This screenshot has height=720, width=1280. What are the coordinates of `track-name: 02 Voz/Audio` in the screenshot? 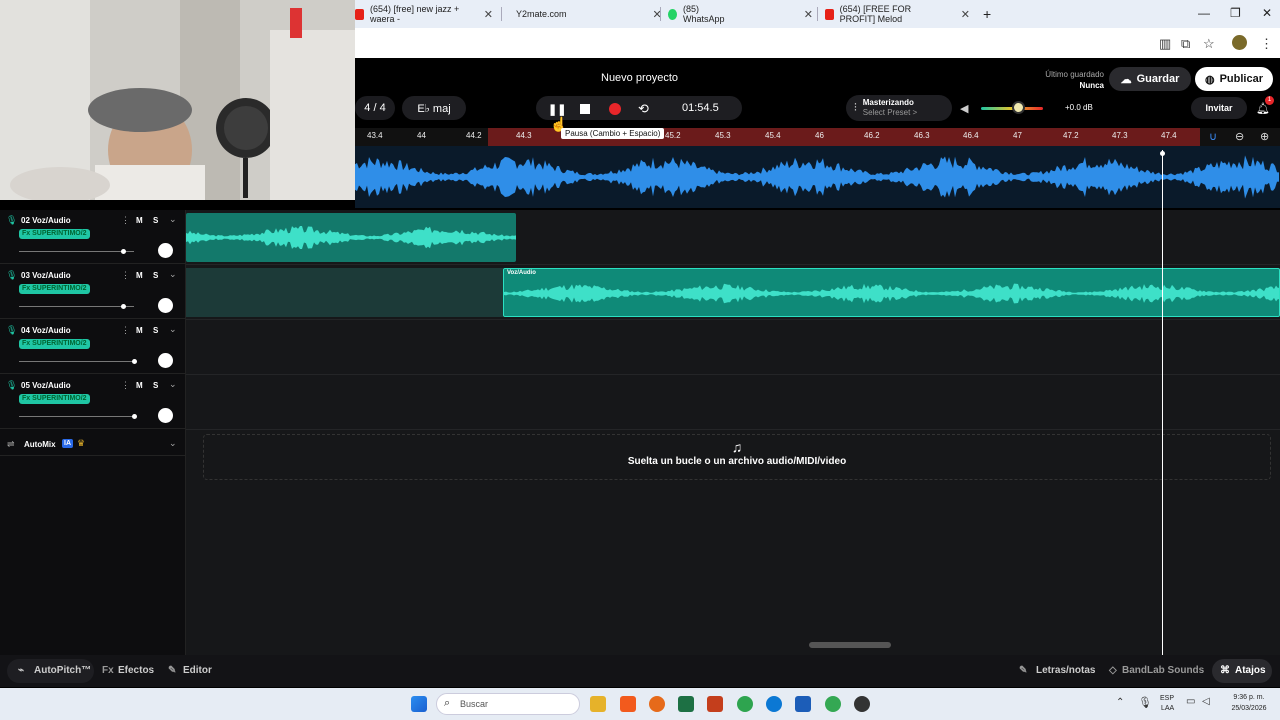 It's located at (46, 220).